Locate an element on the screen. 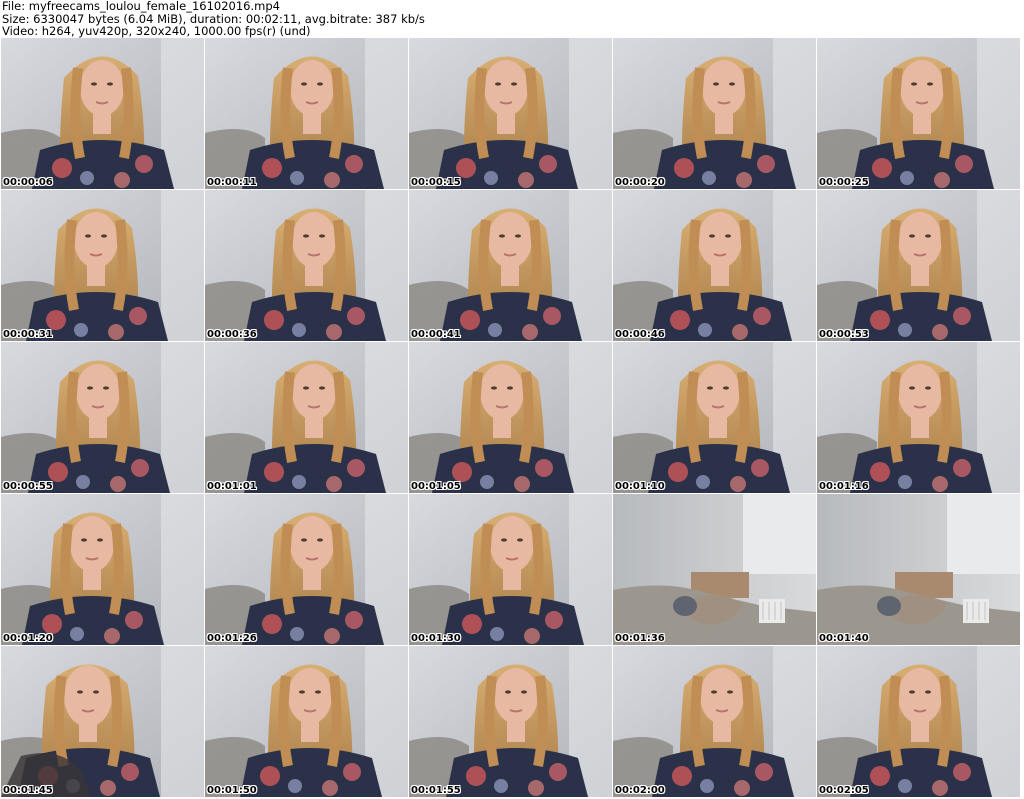  timestamp-label: 00:01:01 is located at coordinates (232, 486).